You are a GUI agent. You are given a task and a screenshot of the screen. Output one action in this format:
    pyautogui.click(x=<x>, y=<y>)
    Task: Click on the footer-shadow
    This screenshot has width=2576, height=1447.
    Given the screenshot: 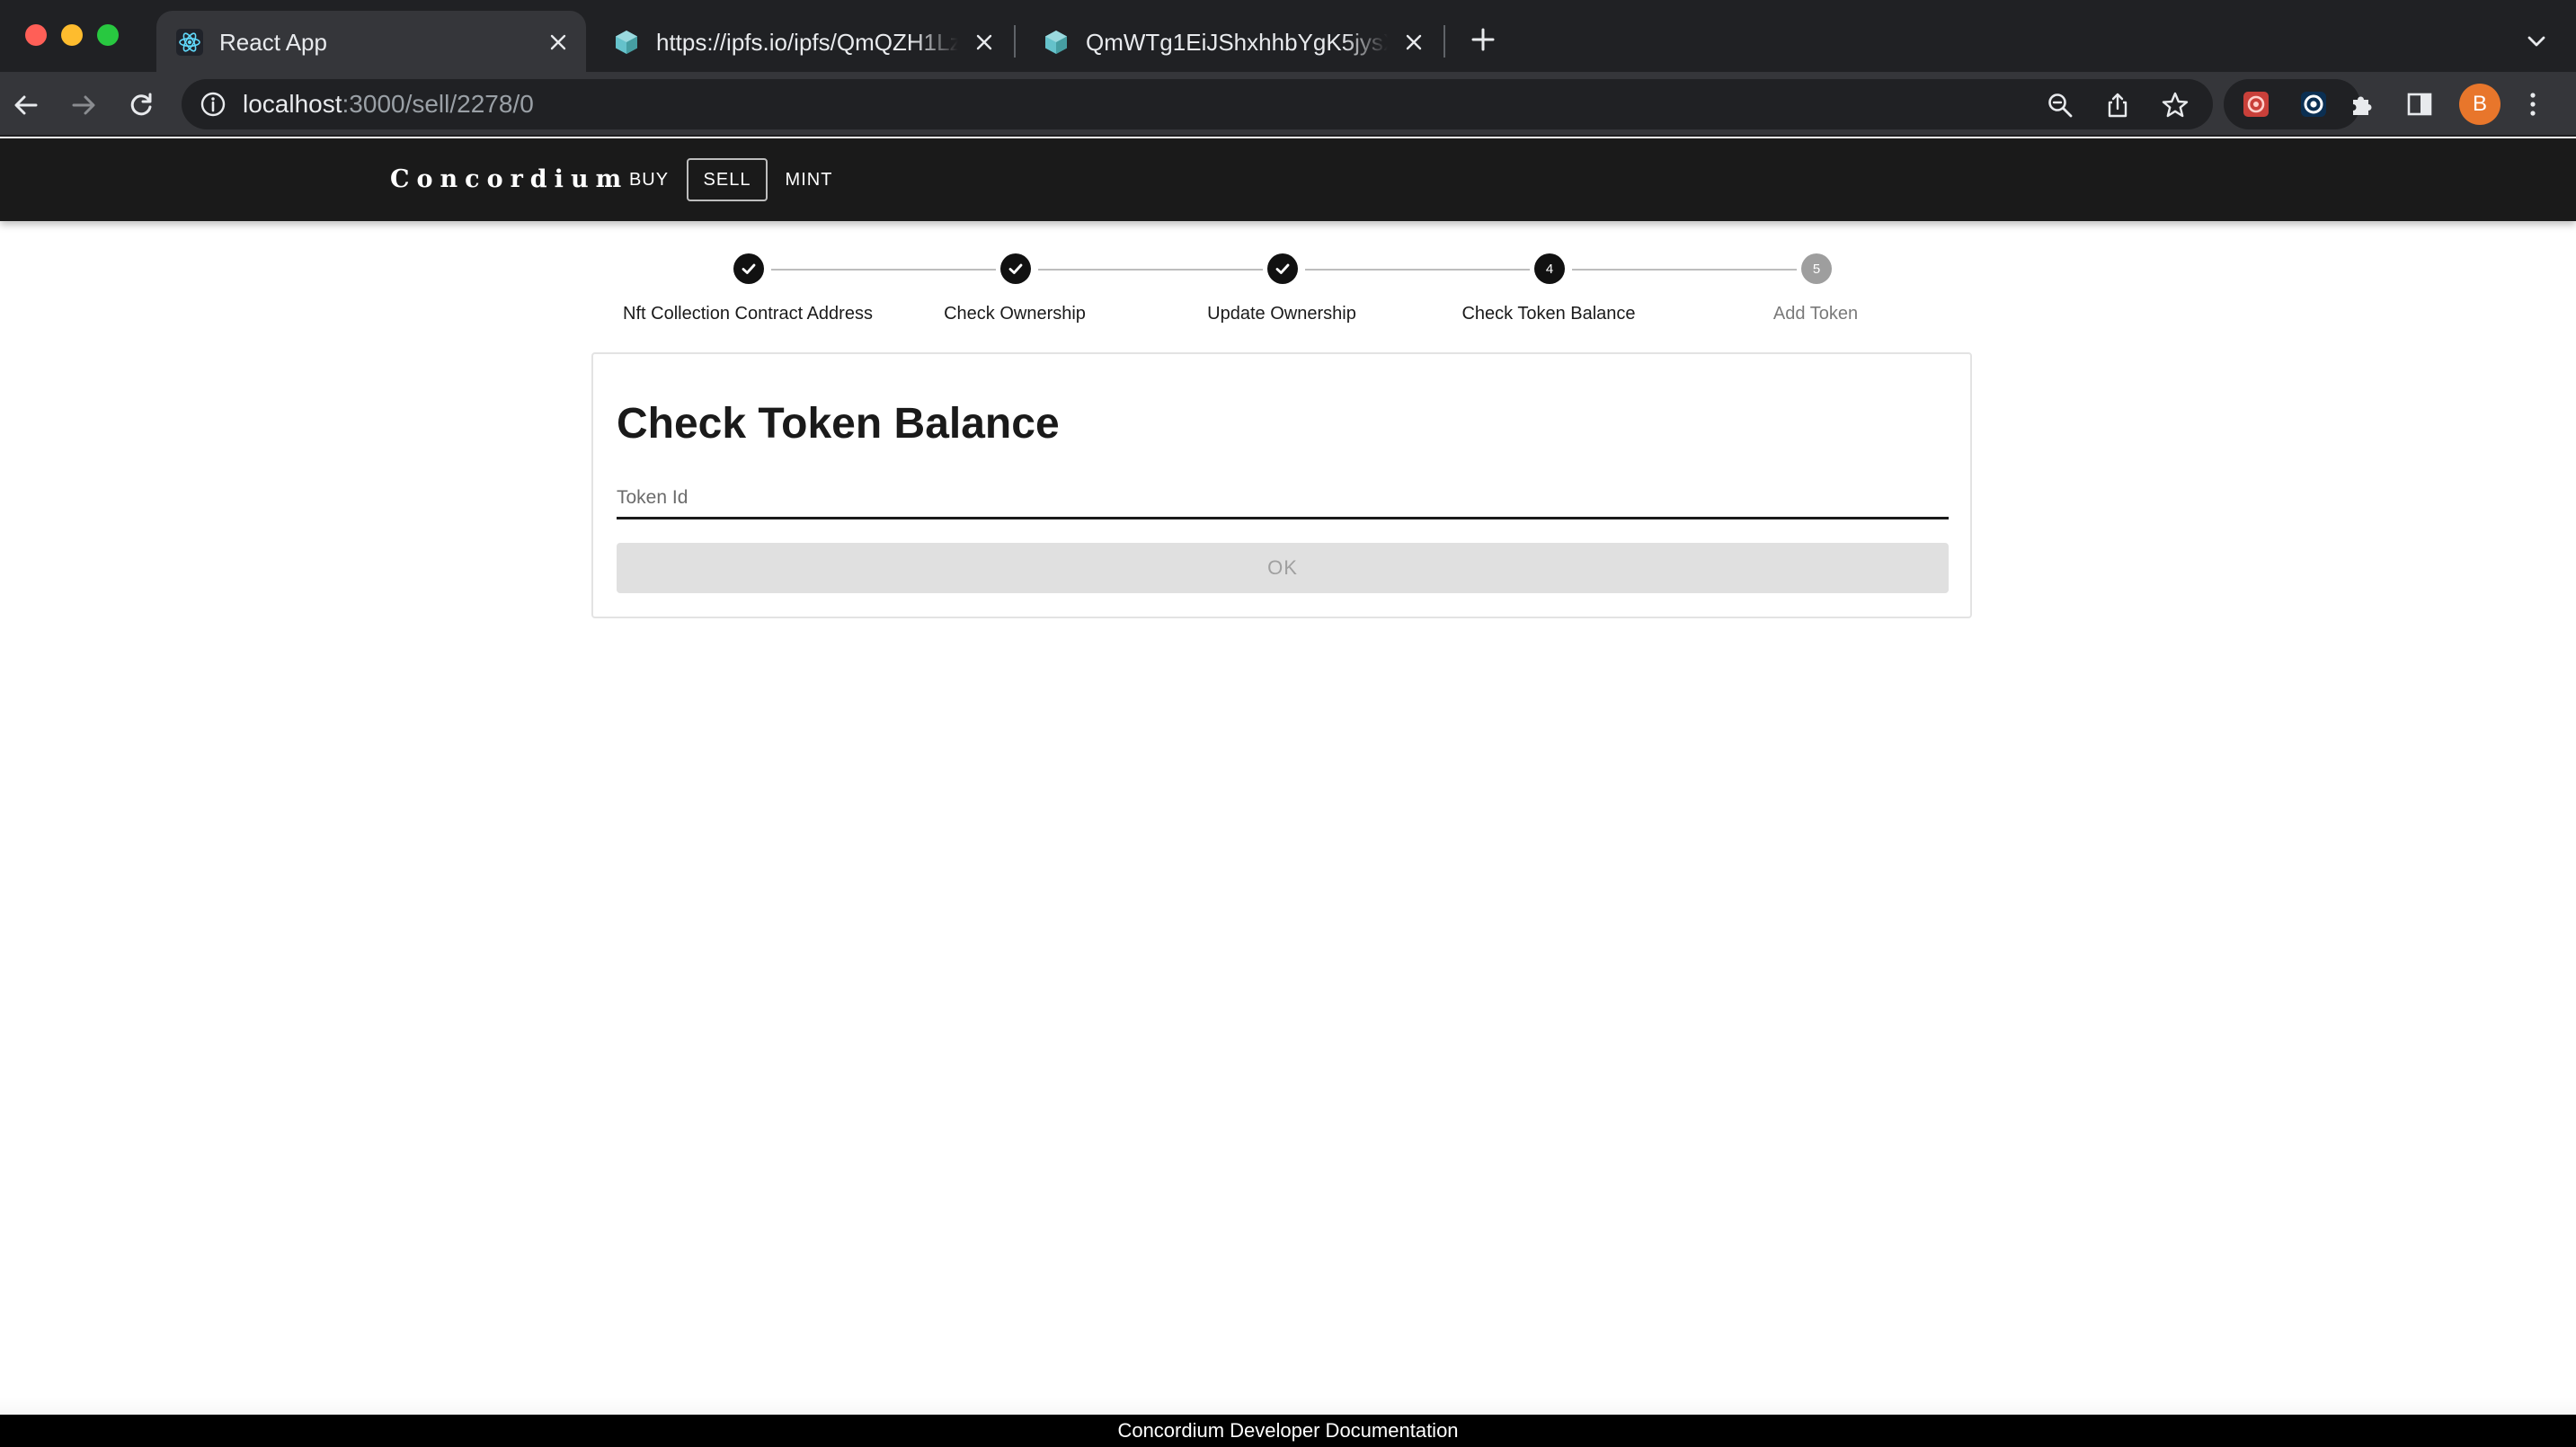 What is the action you would take?
    pyautogui.click(x=1288, y=1406)
    